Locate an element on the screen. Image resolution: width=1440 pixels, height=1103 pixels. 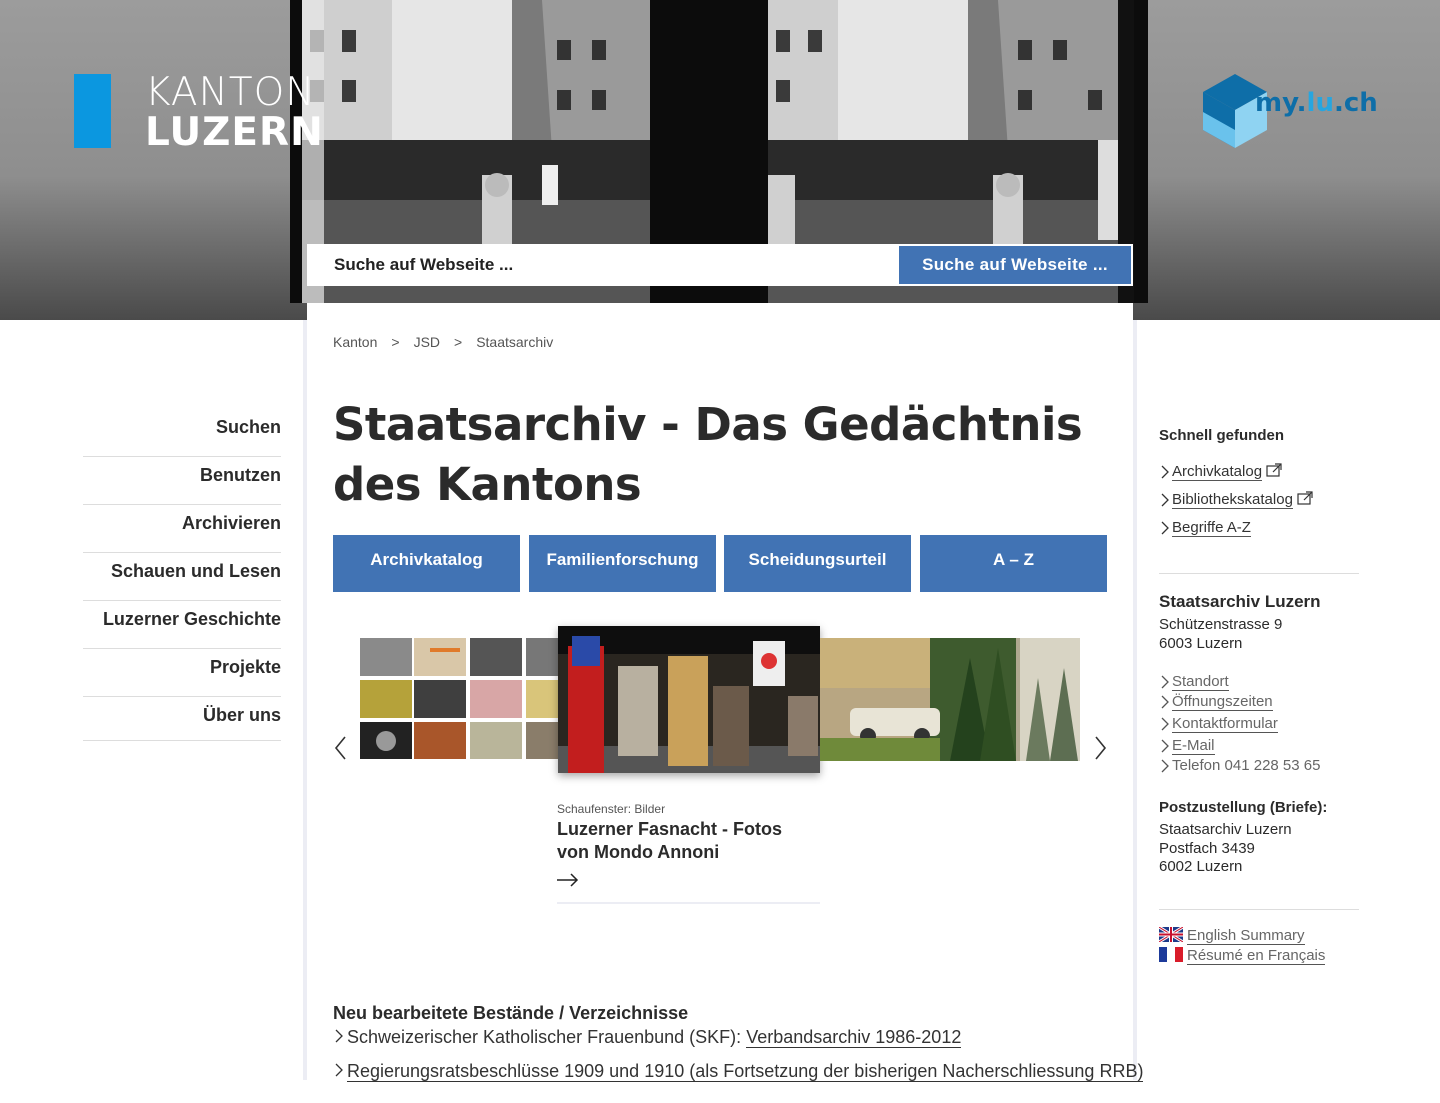
contact-link-oeffnungszeiten: Öffnungszeiten is located at coordinates (1216, 702).